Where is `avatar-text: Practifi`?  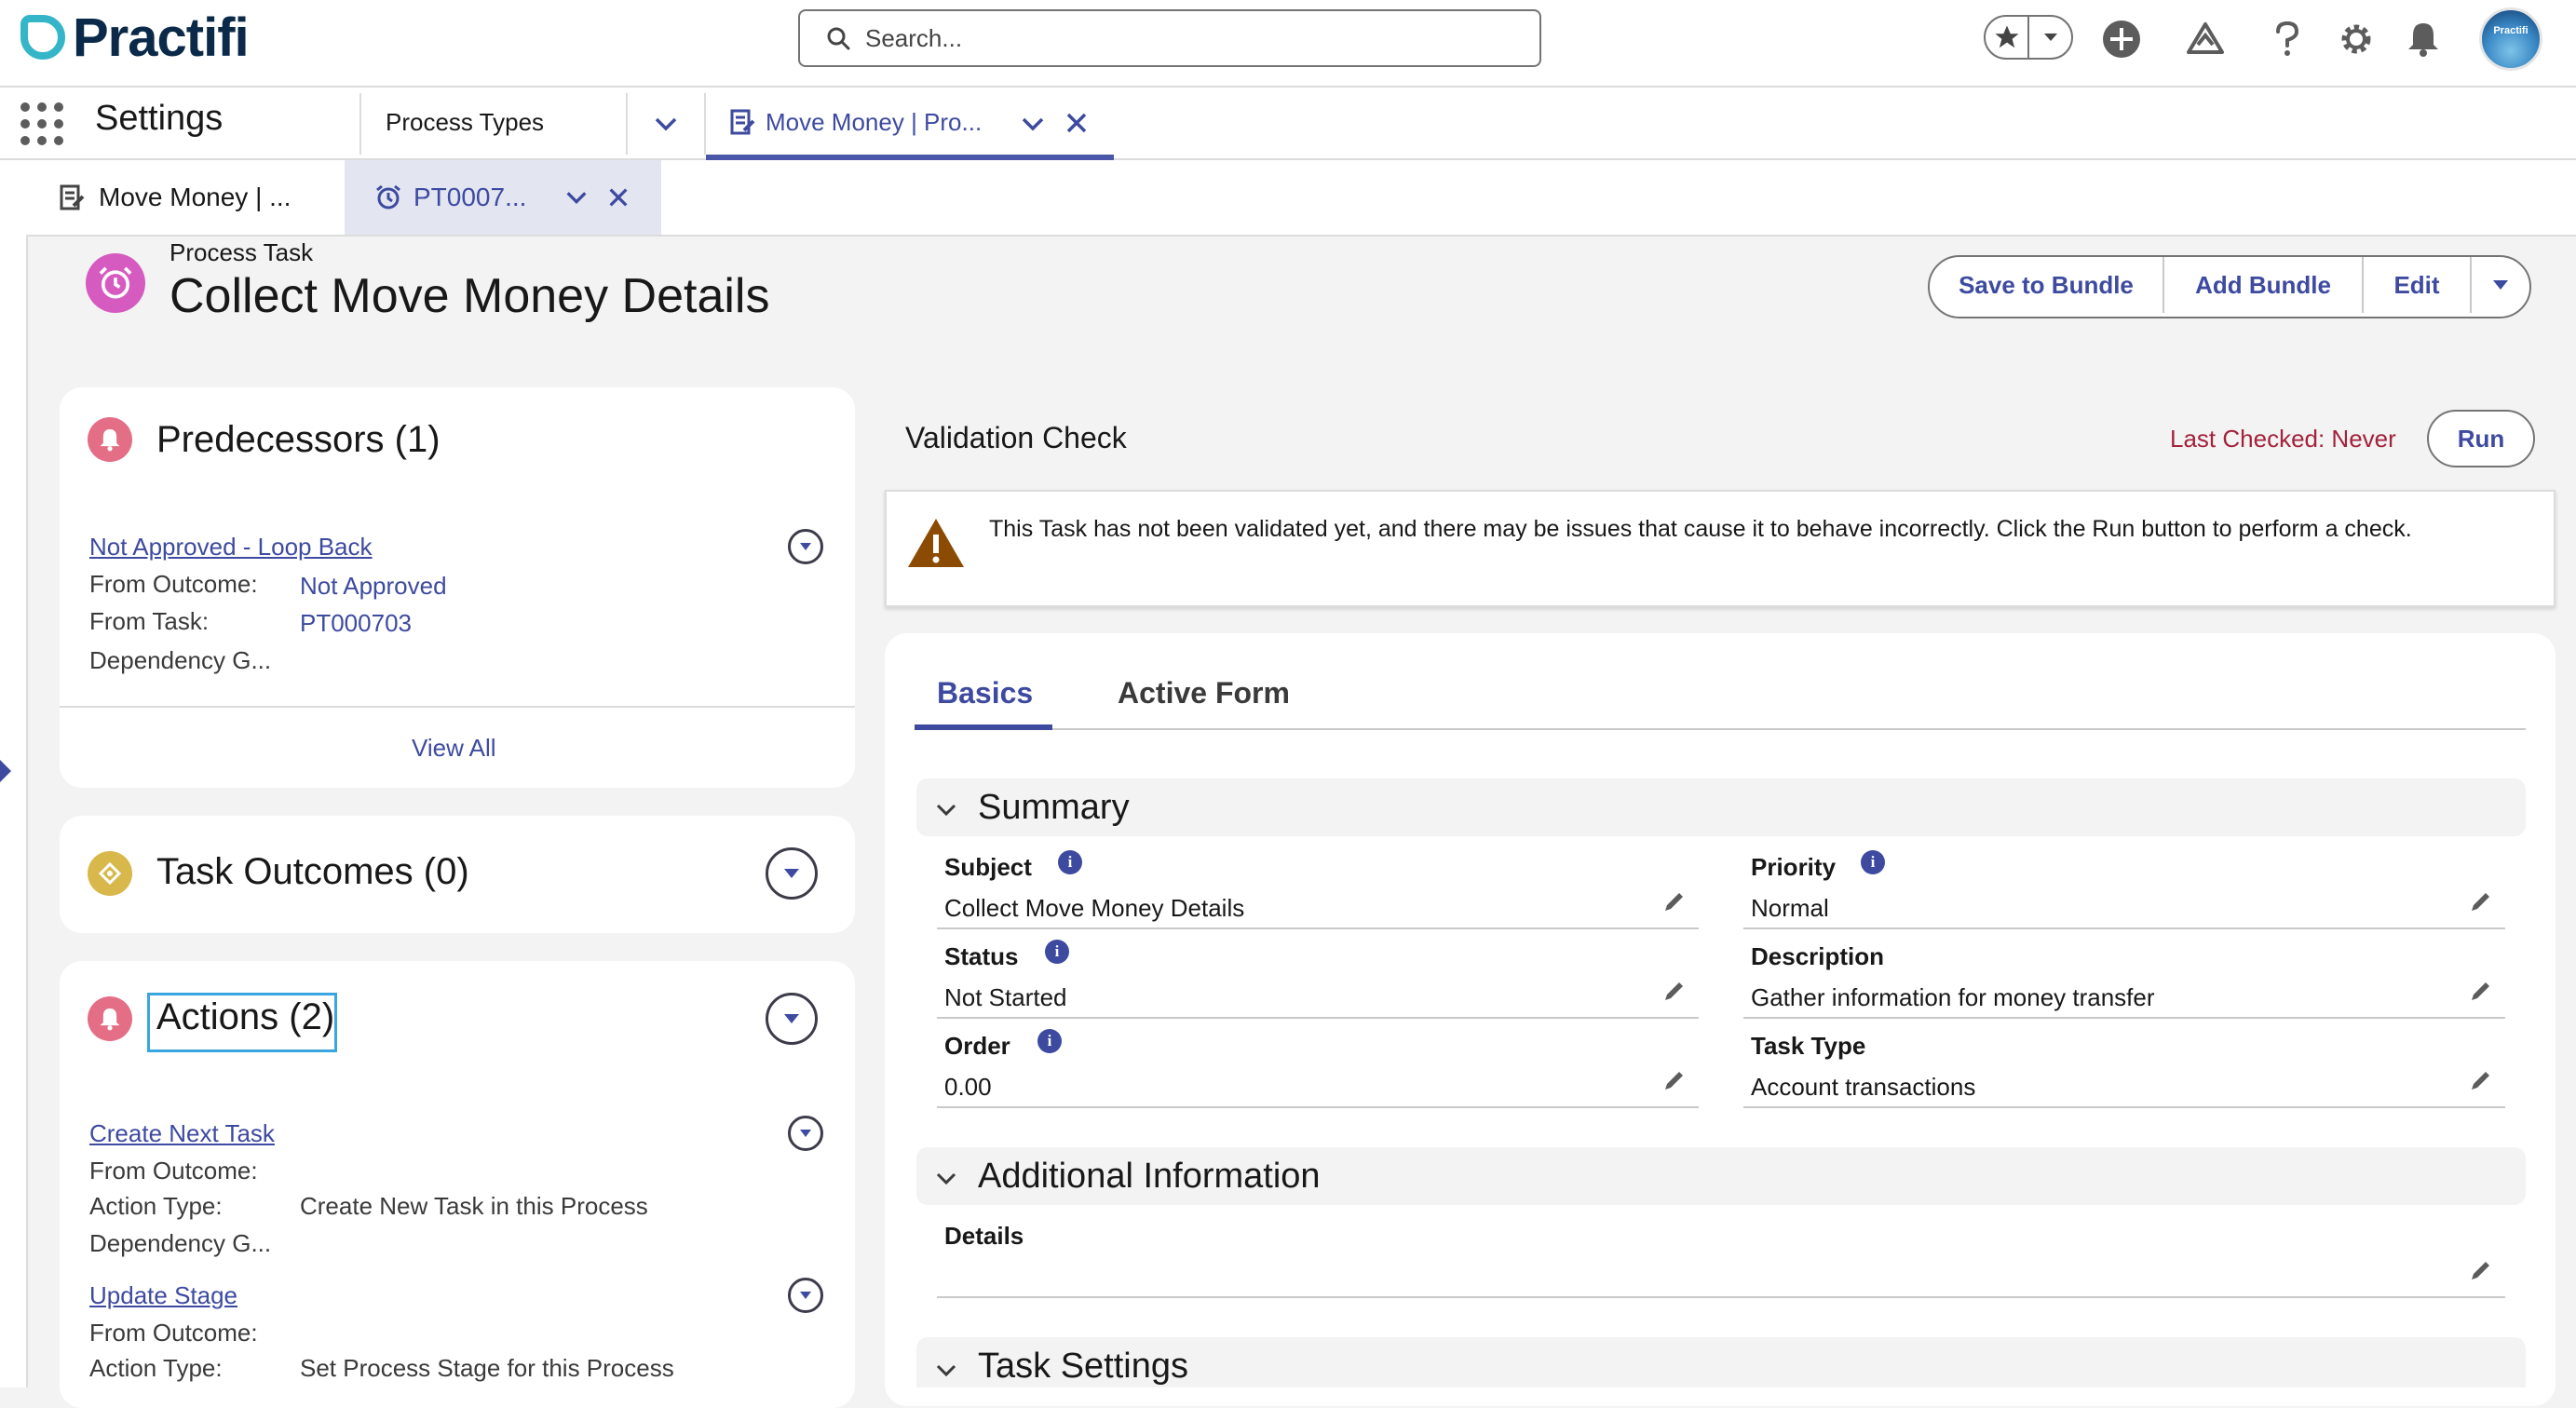
avatar-text: Practifi is located at coordinates (2511, 31).